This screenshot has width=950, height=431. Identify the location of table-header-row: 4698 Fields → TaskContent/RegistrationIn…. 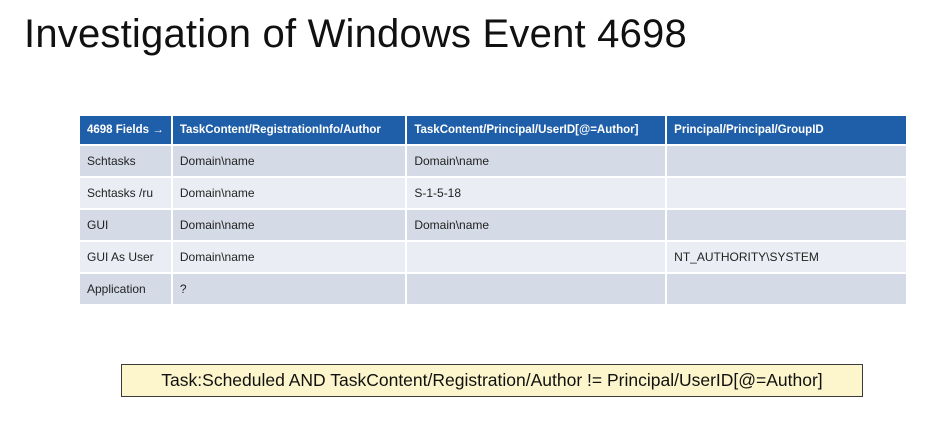
(493, 130).